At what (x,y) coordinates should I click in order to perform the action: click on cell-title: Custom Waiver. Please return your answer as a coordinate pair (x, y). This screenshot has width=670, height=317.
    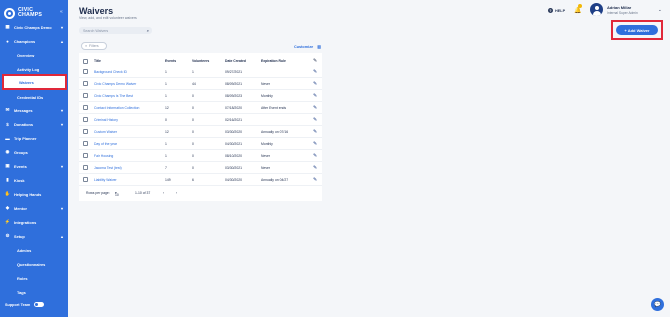
    Looking at the image, I should click on (105, 132).